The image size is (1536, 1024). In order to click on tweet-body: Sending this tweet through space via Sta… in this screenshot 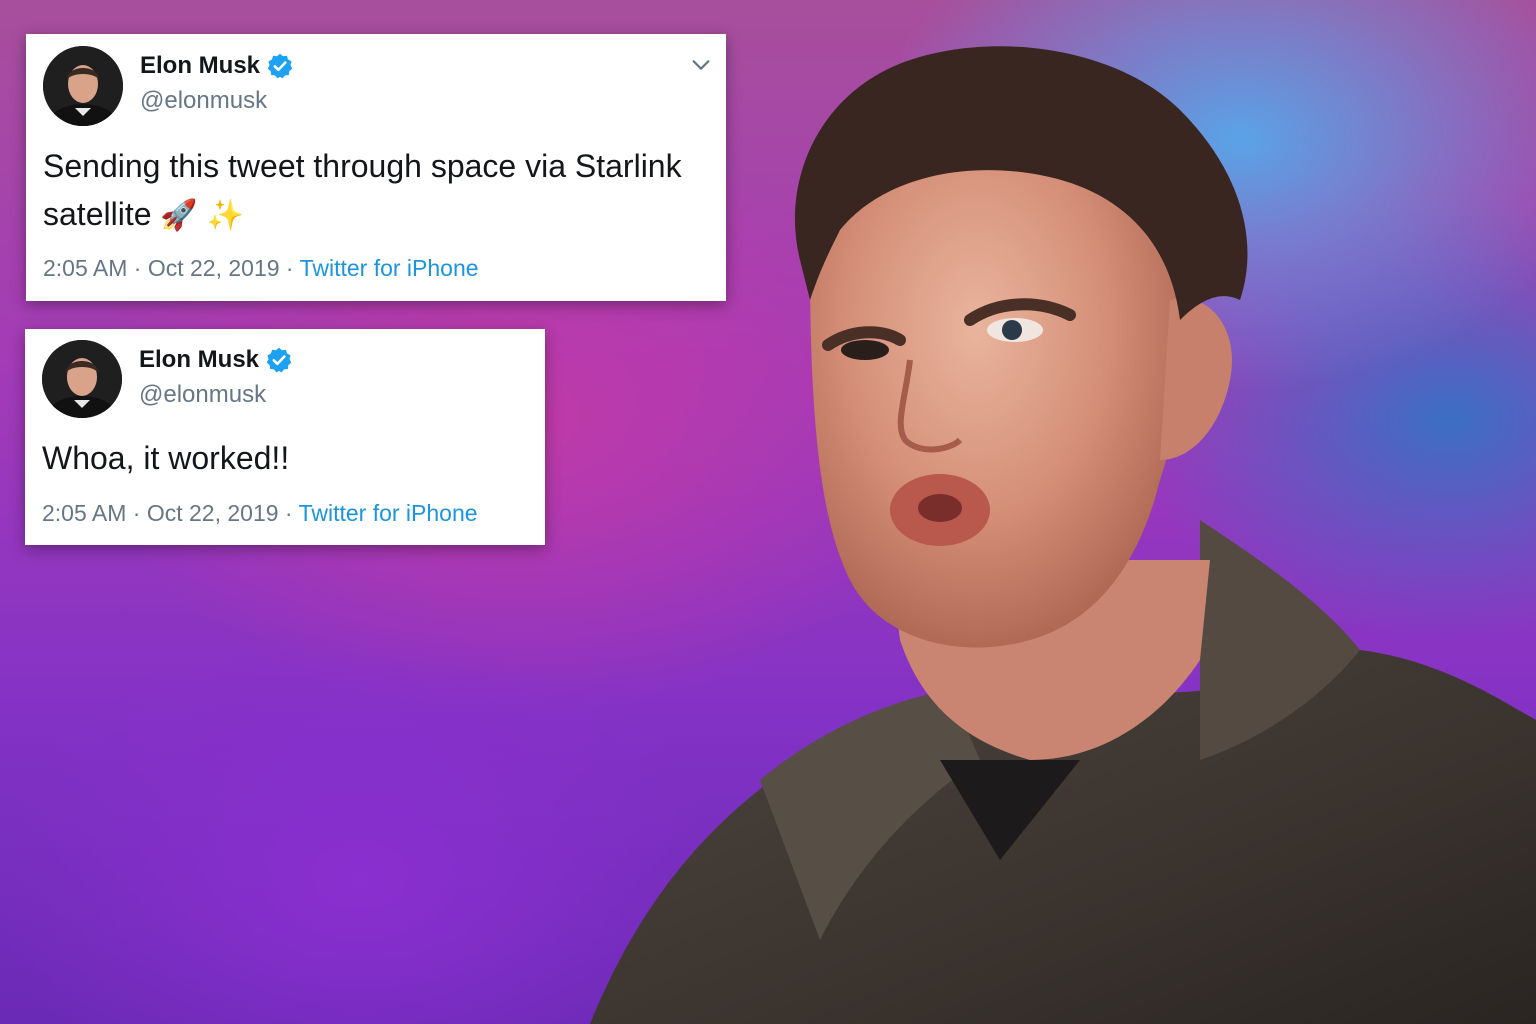, I will do `click(362, 190)`.